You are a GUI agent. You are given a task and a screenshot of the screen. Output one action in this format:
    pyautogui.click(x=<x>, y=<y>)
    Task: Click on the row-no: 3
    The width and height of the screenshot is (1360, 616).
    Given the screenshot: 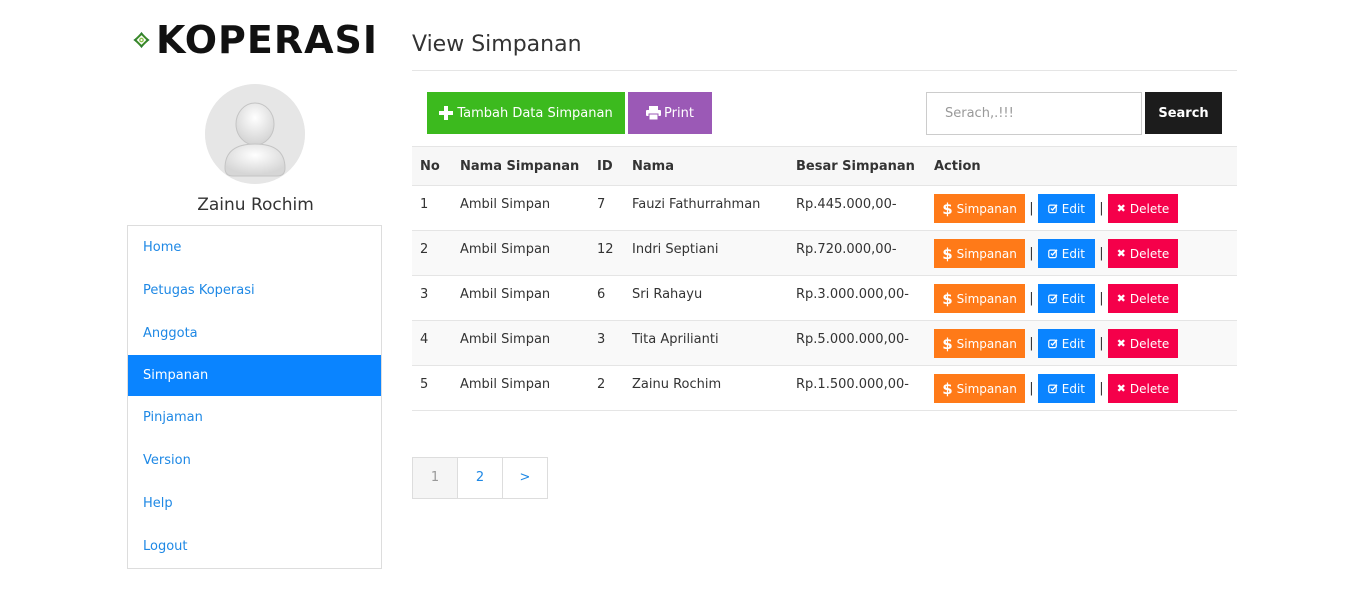 What is the action you would take?
    pyautogui.click(x=432, y=298)
    